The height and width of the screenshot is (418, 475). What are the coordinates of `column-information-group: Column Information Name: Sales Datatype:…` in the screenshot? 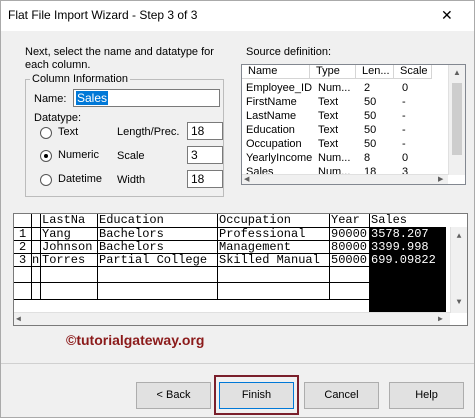 It's located at (124, 135).